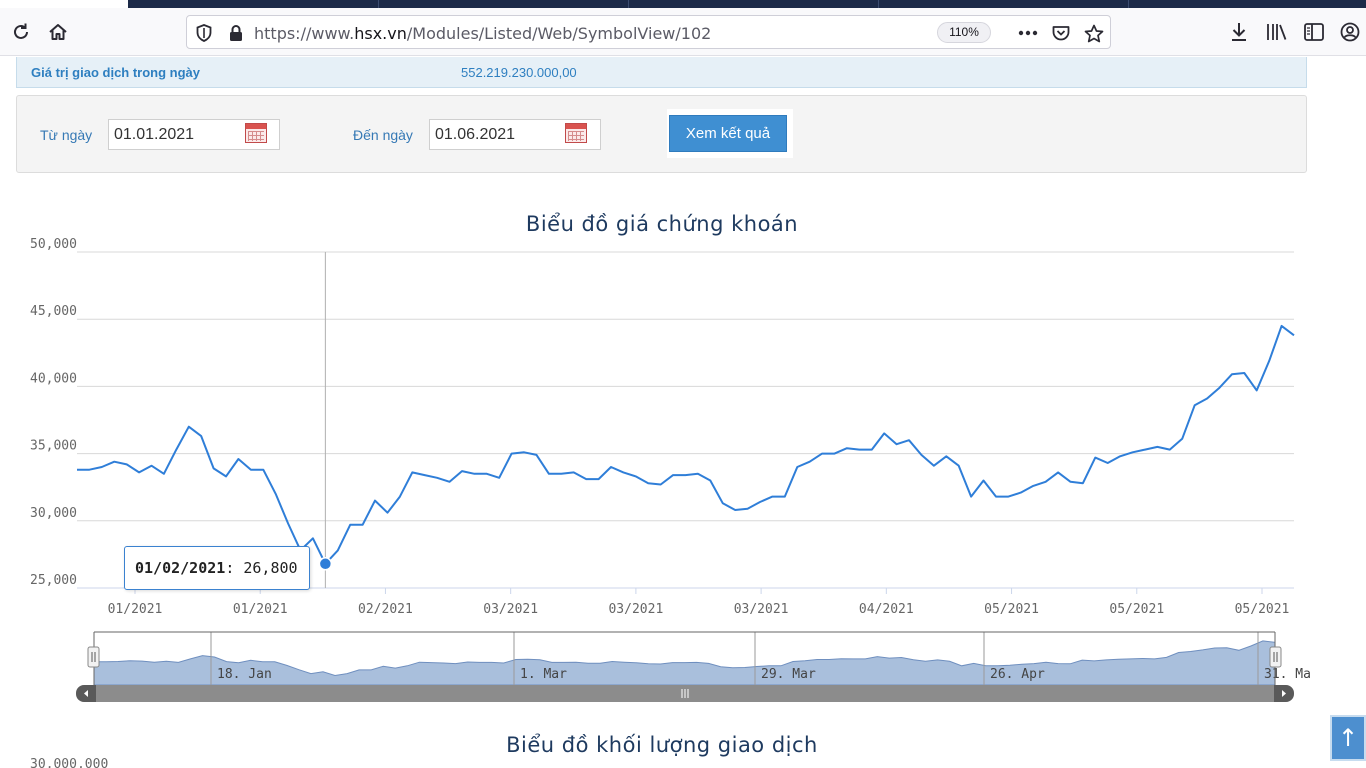  What do you see at coordinates (1017, 674) in the screenshot?
I see `navigator-label: 26. Apr` at bounding box center [1017, 674].